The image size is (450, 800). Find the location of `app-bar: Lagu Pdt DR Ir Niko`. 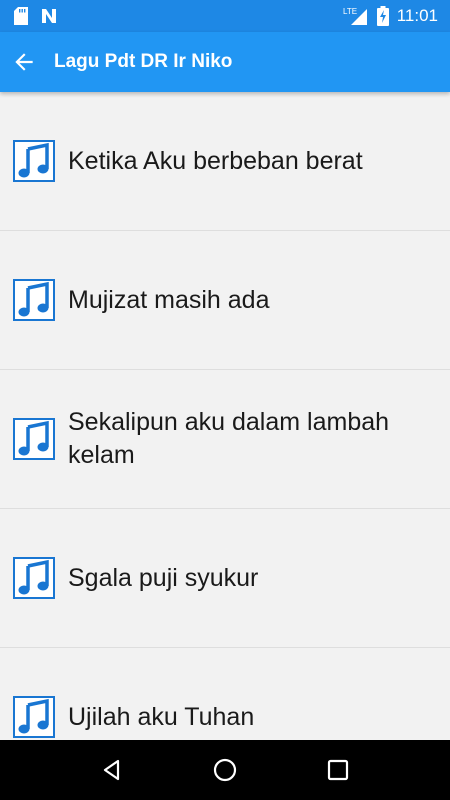

app-bar: Lagu Pdt DR Ir Niko is located at coordinates (225, 62).